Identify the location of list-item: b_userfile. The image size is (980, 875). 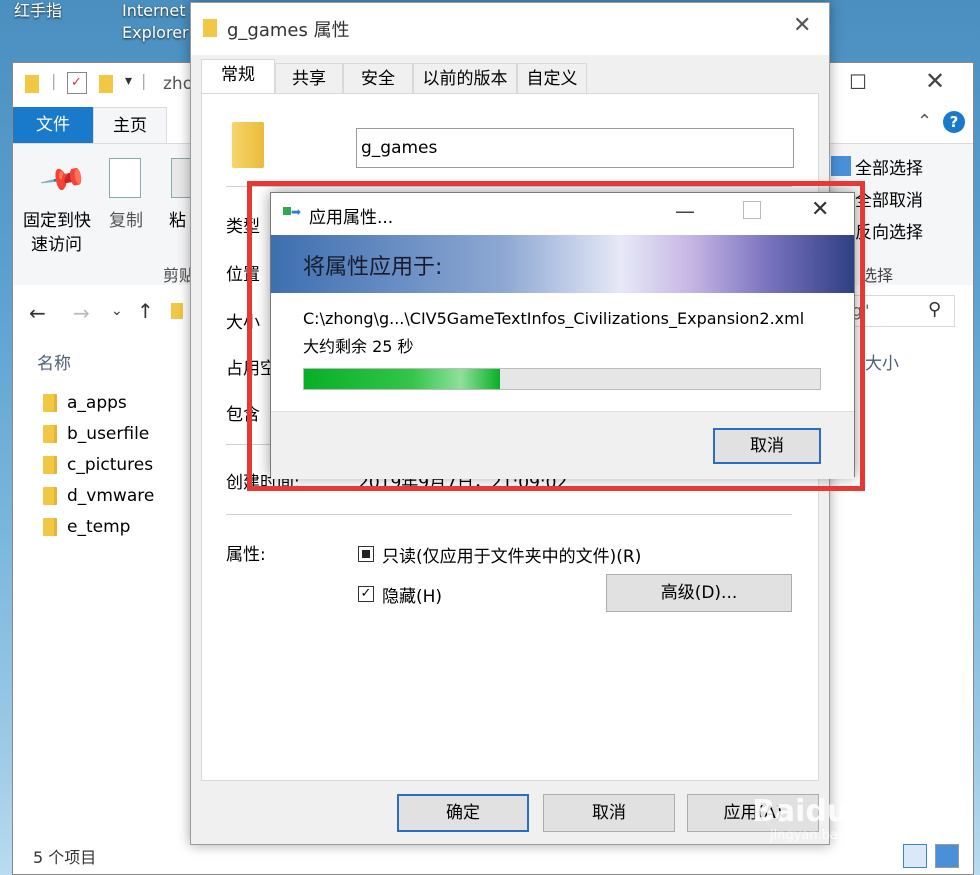
(96, 434).